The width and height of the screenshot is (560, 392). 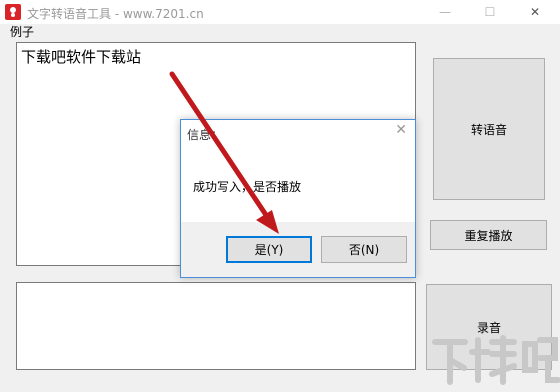 I want to click on minimize-button: —, so click(x=445, y=12).